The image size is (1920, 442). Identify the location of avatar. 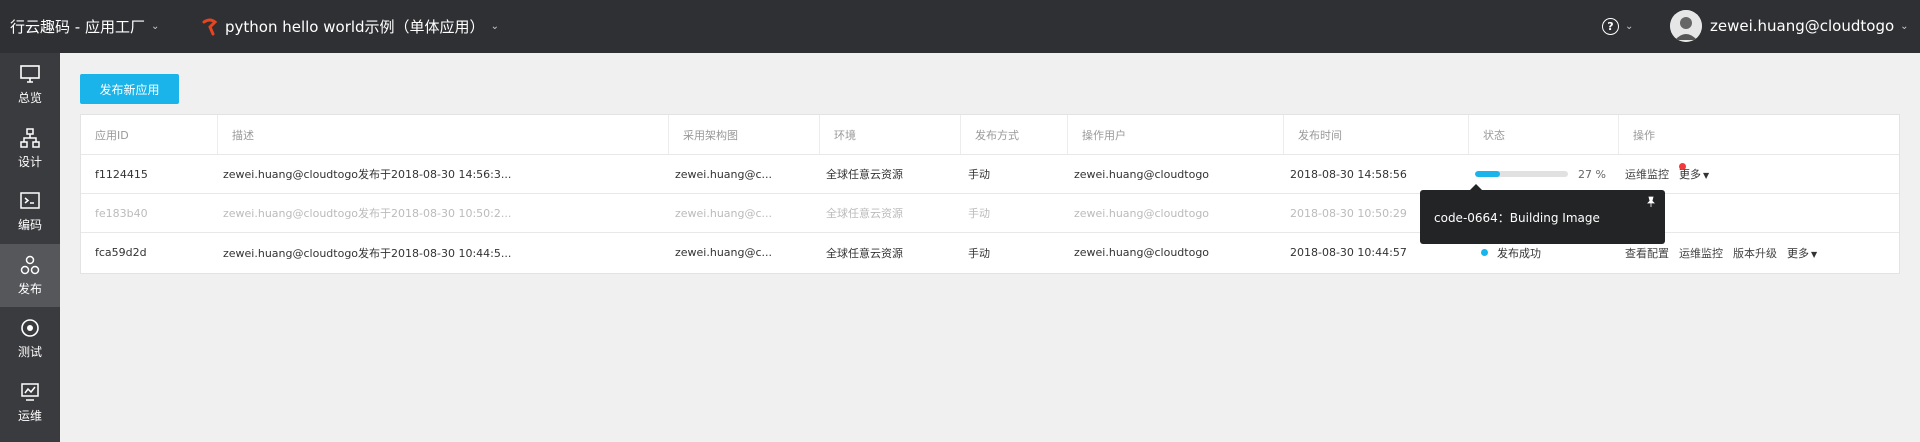
(1686, 26).